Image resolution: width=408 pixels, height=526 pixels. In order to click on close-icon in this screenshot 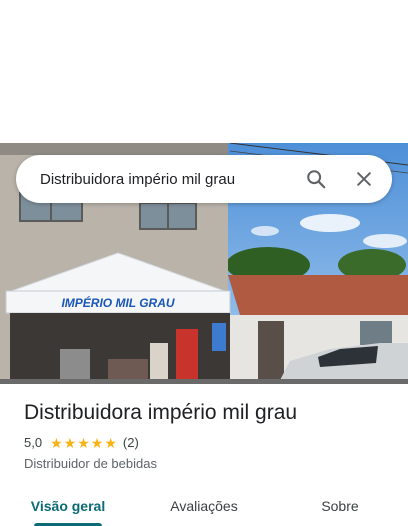, I will do `click(364, 179)`.